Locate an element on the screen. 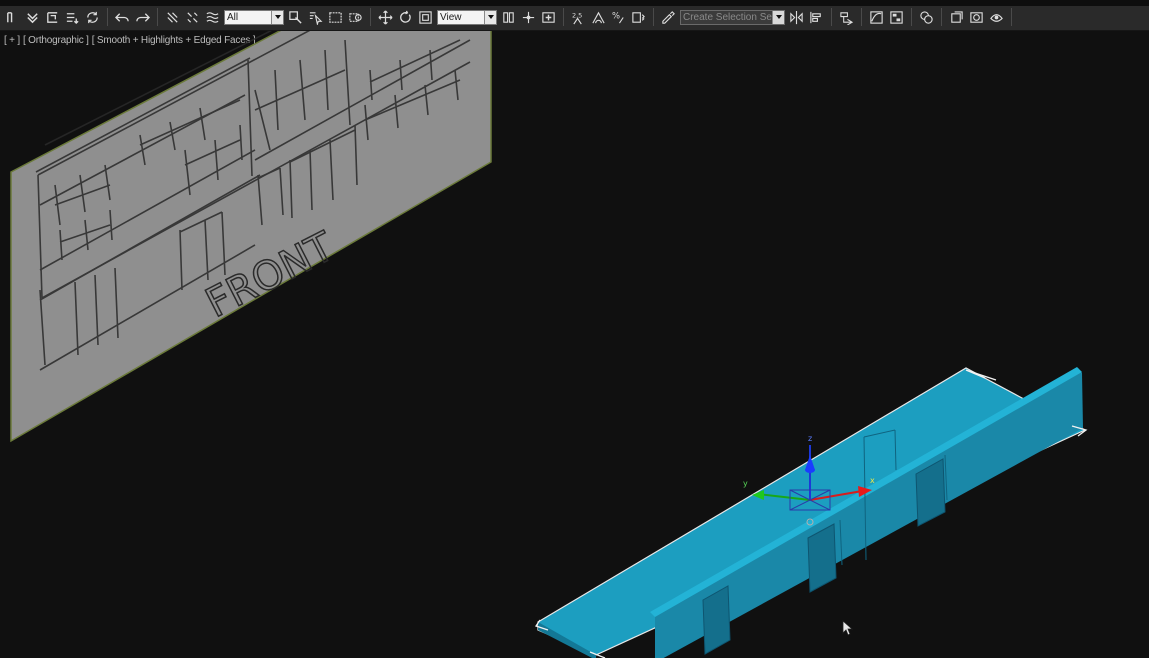 This screenshot has width=1149, height=658. angle-snap-icon is located at coordinates (598, 17).